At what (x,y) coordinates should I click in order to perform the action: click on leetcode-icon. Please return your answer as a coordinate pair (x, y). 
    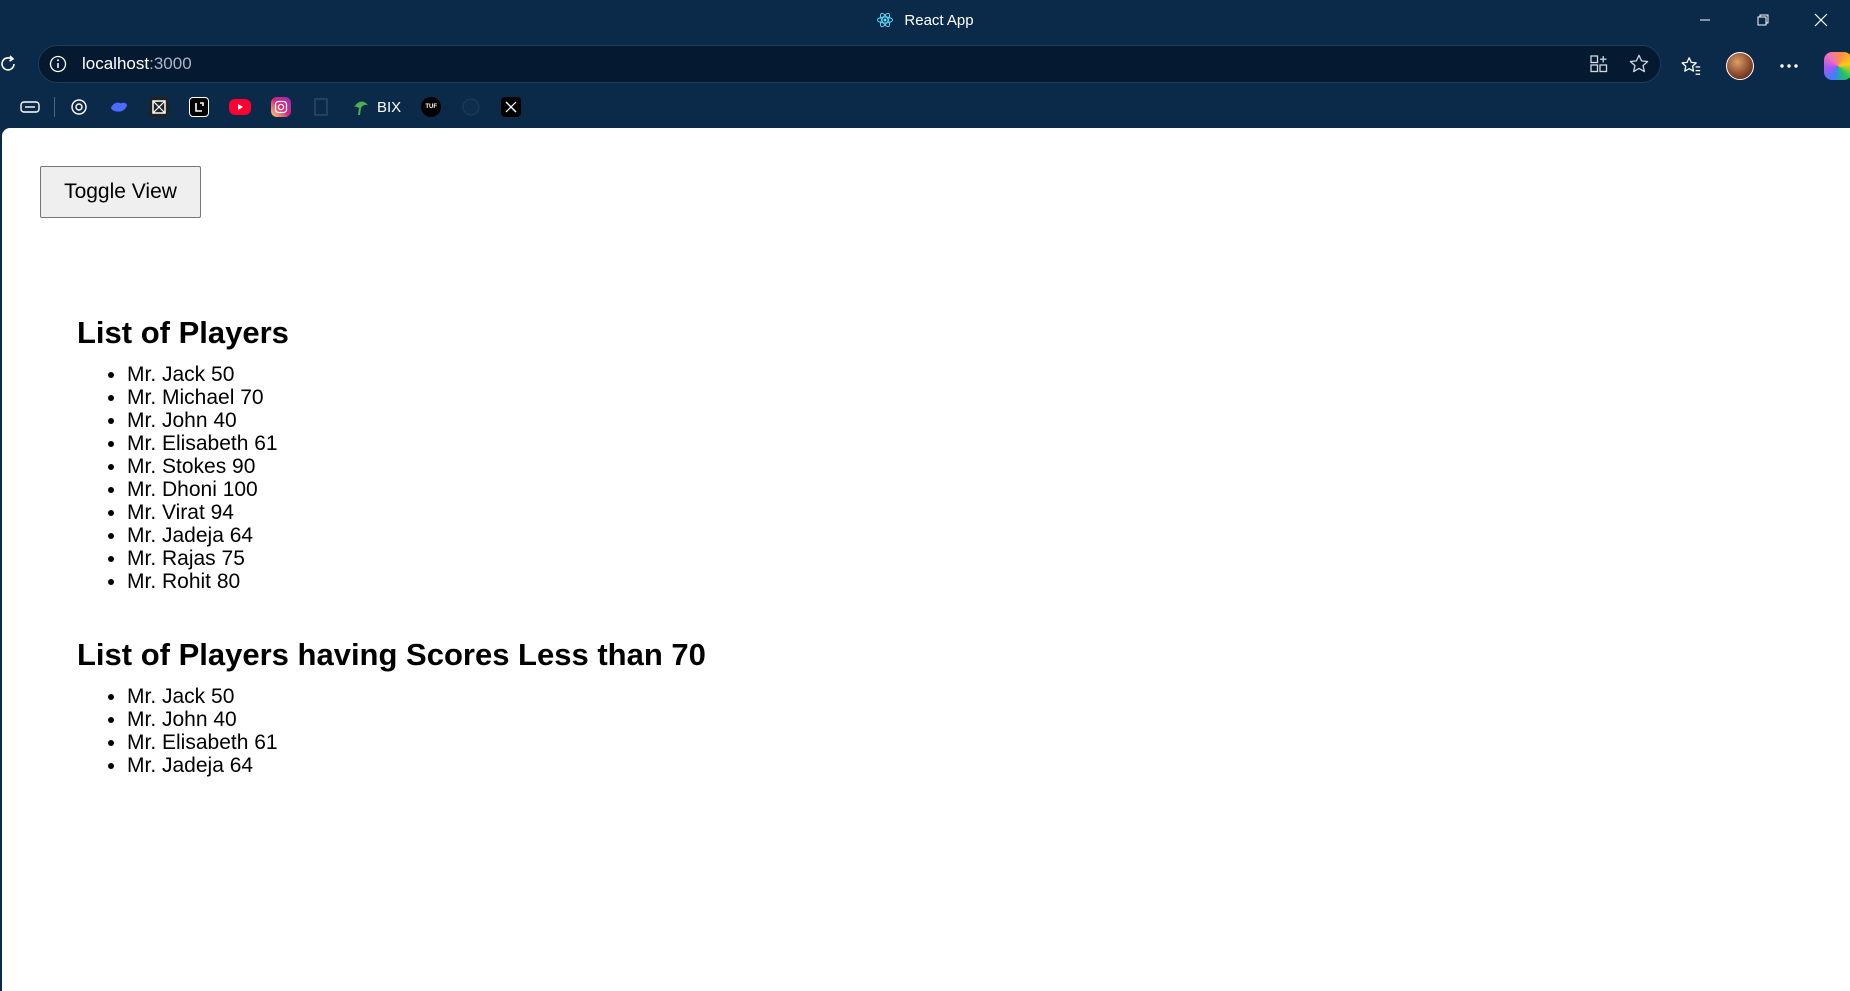
    Looking at the image, I should click on (199, 107).